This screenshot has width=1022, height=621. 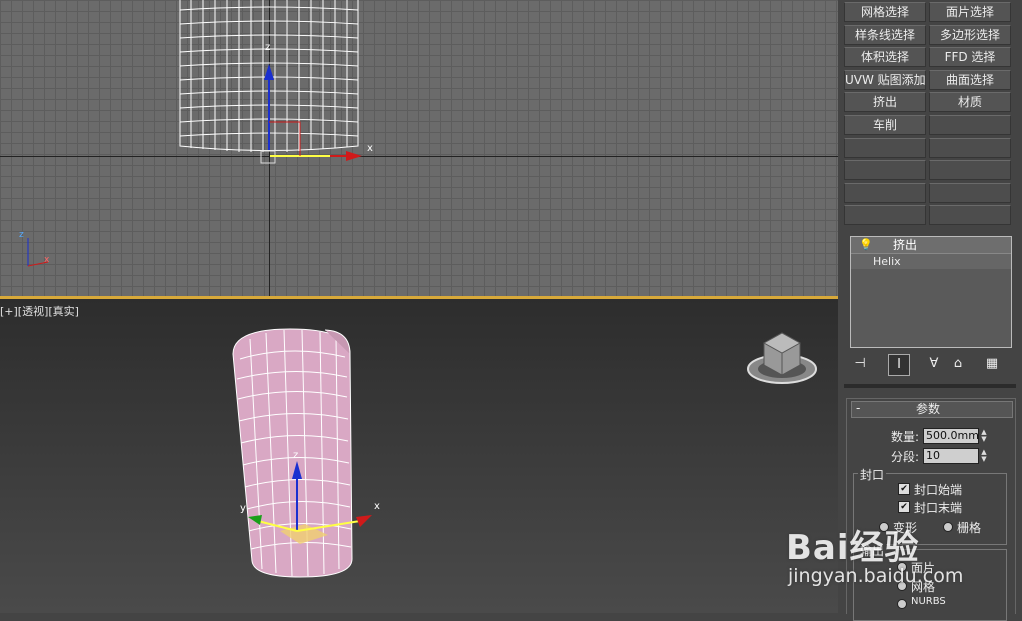 What do you see at coordinates (970, 34) in the screenshot?
I see `poly-select-button: 多边形选择` at bounding box center [970, 34].